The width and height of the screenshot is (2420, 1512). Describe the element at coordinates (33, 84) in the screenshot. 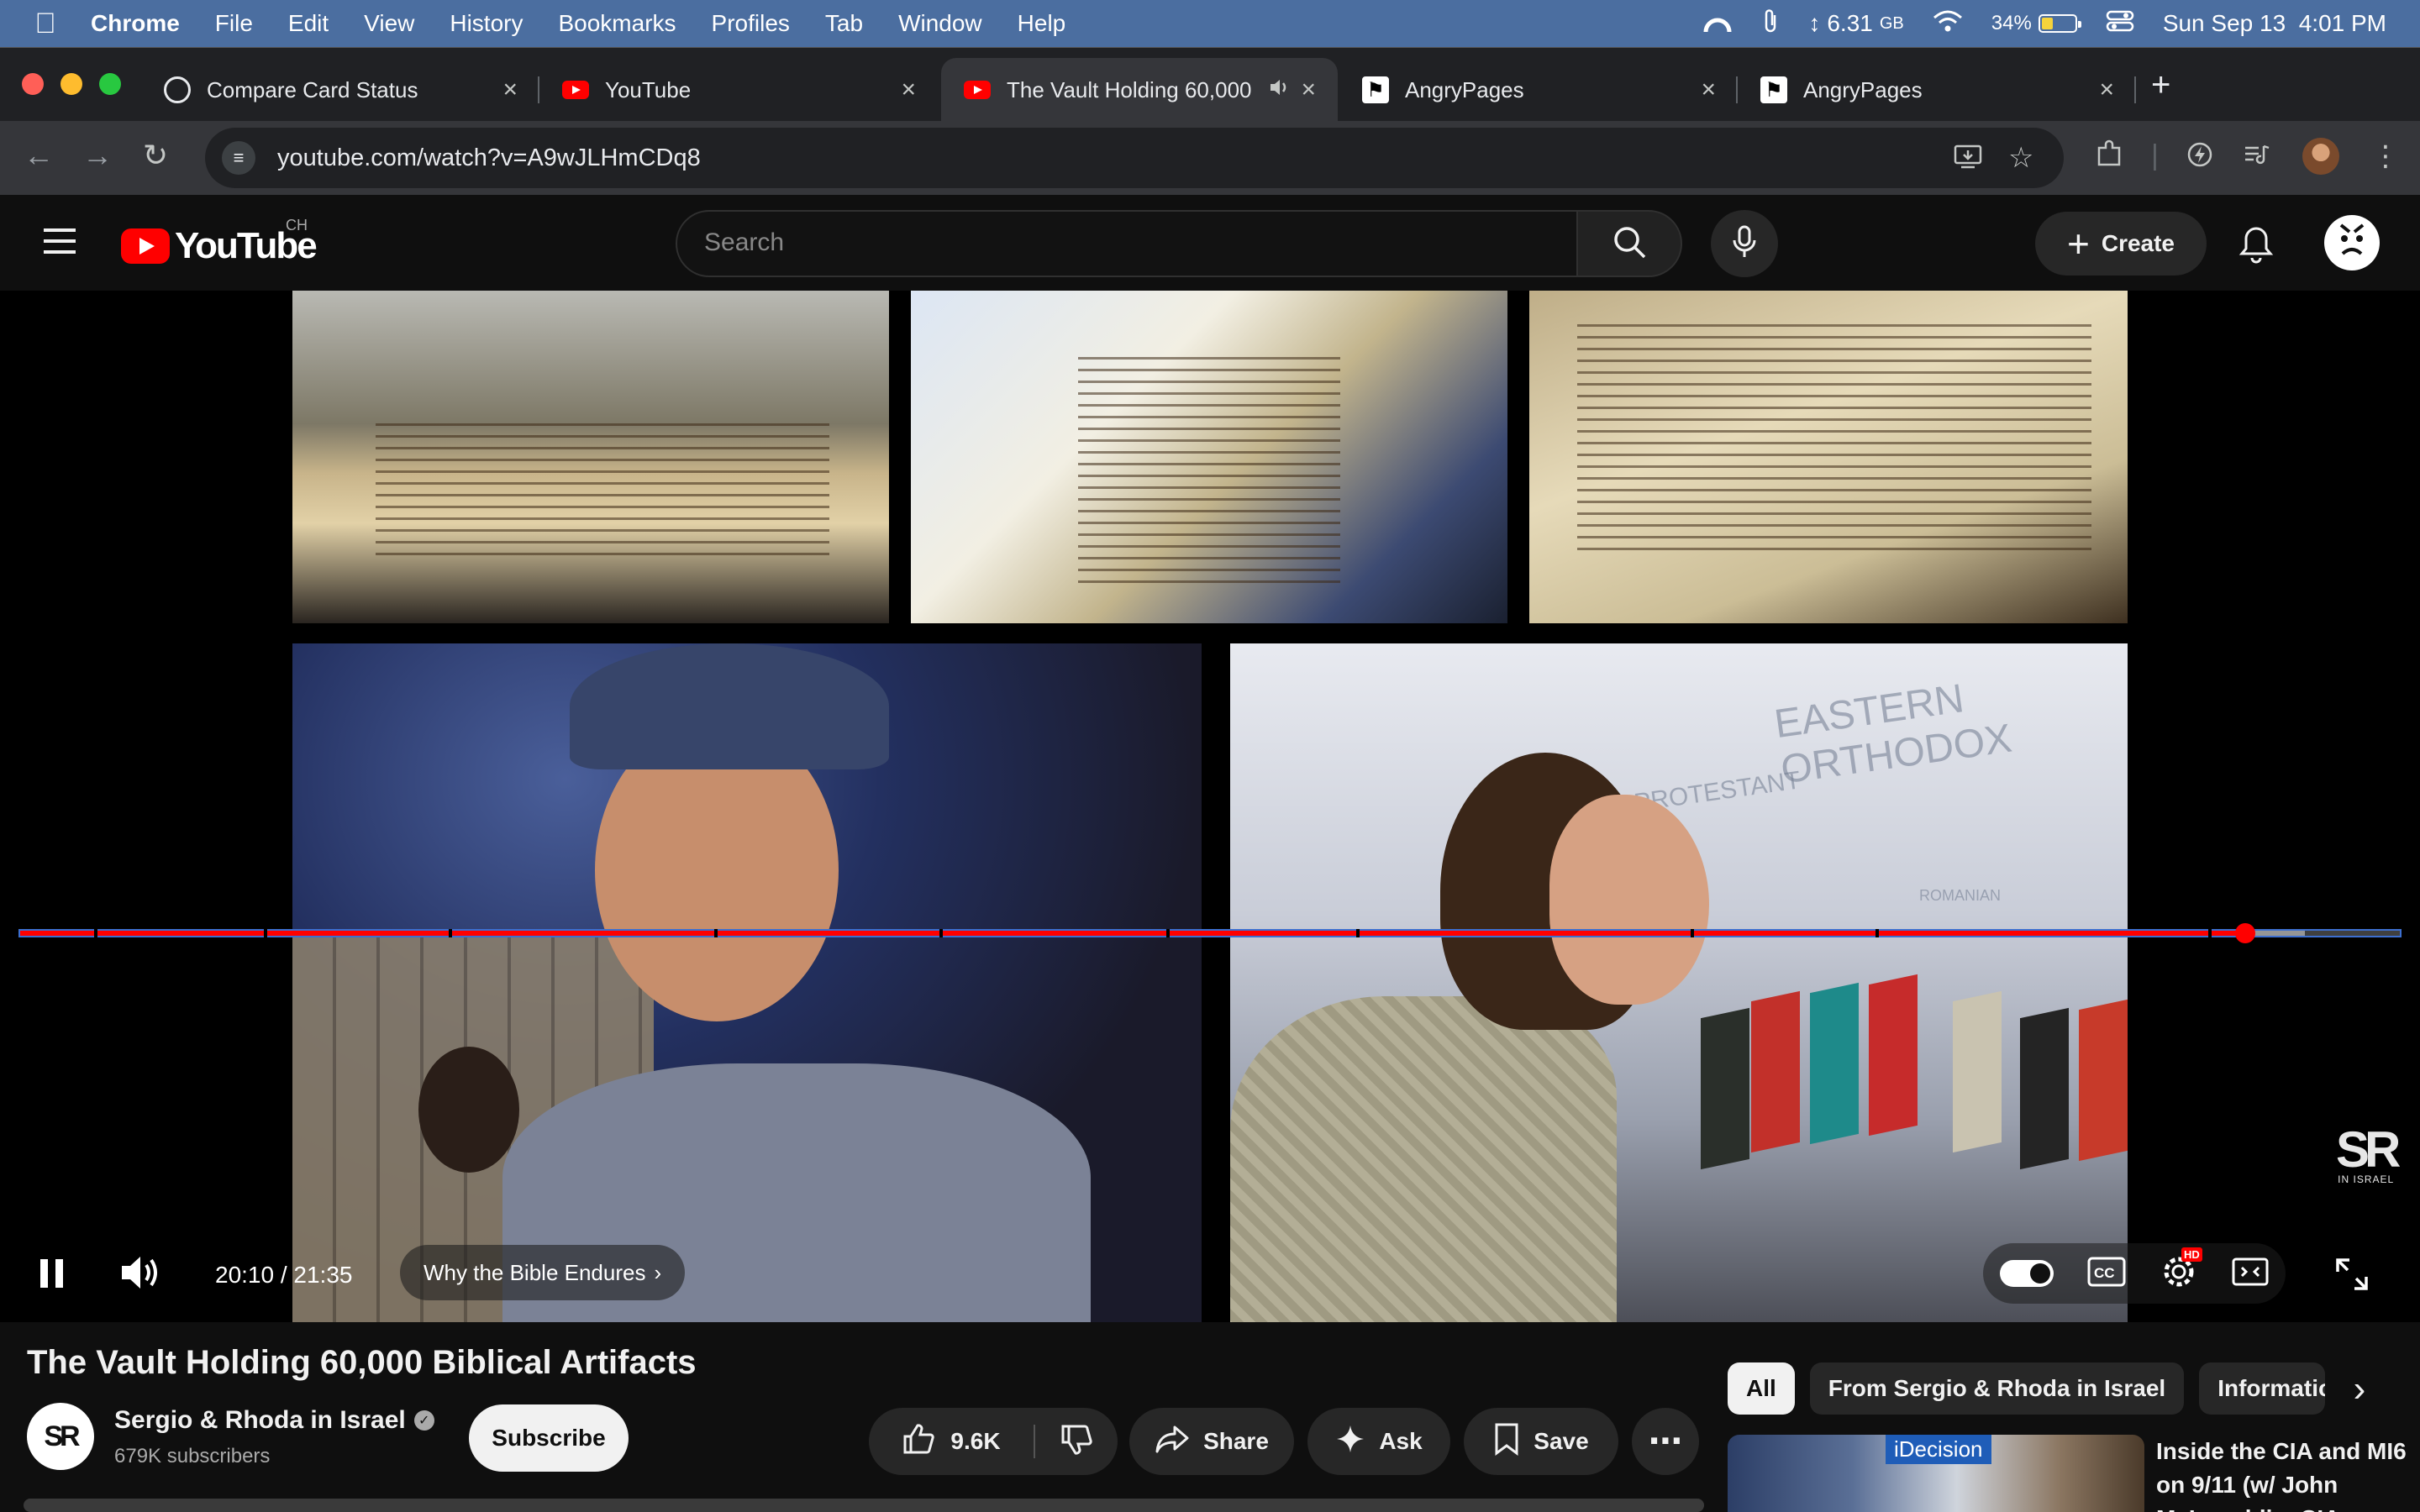

I see `close-window-button` at that location.